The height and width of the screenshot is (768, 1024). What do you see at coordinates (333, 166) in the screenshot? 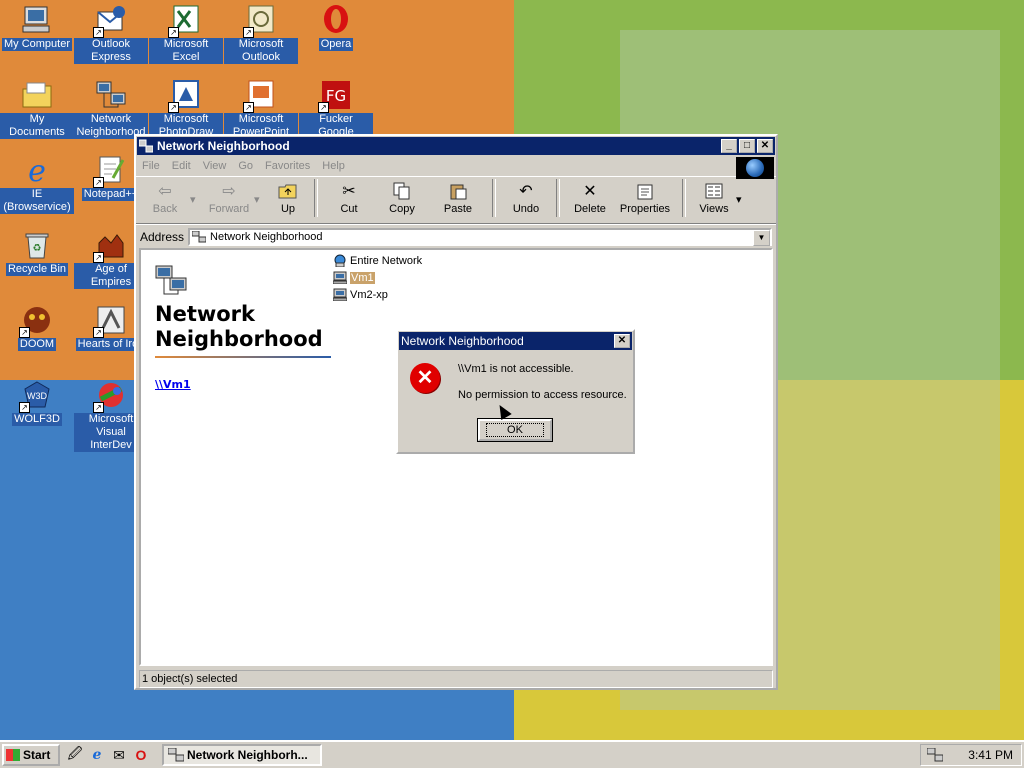
I see `menu-help: Help` at bounding box center [333, 166].